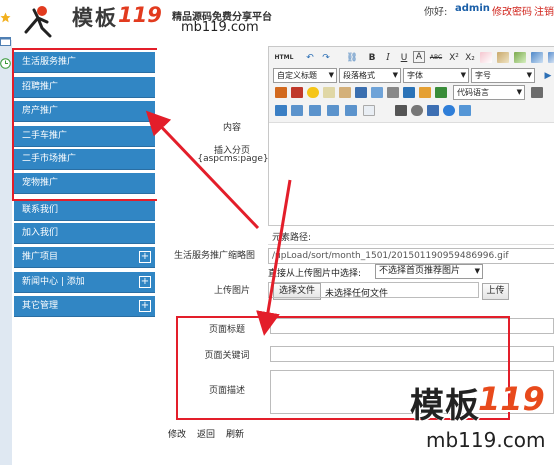 This screenshot has width=554, height=465. What do you see at coordinates (404, 58) in the screenshot?
I see `underline-button: U` at bounding box center [404, 58].